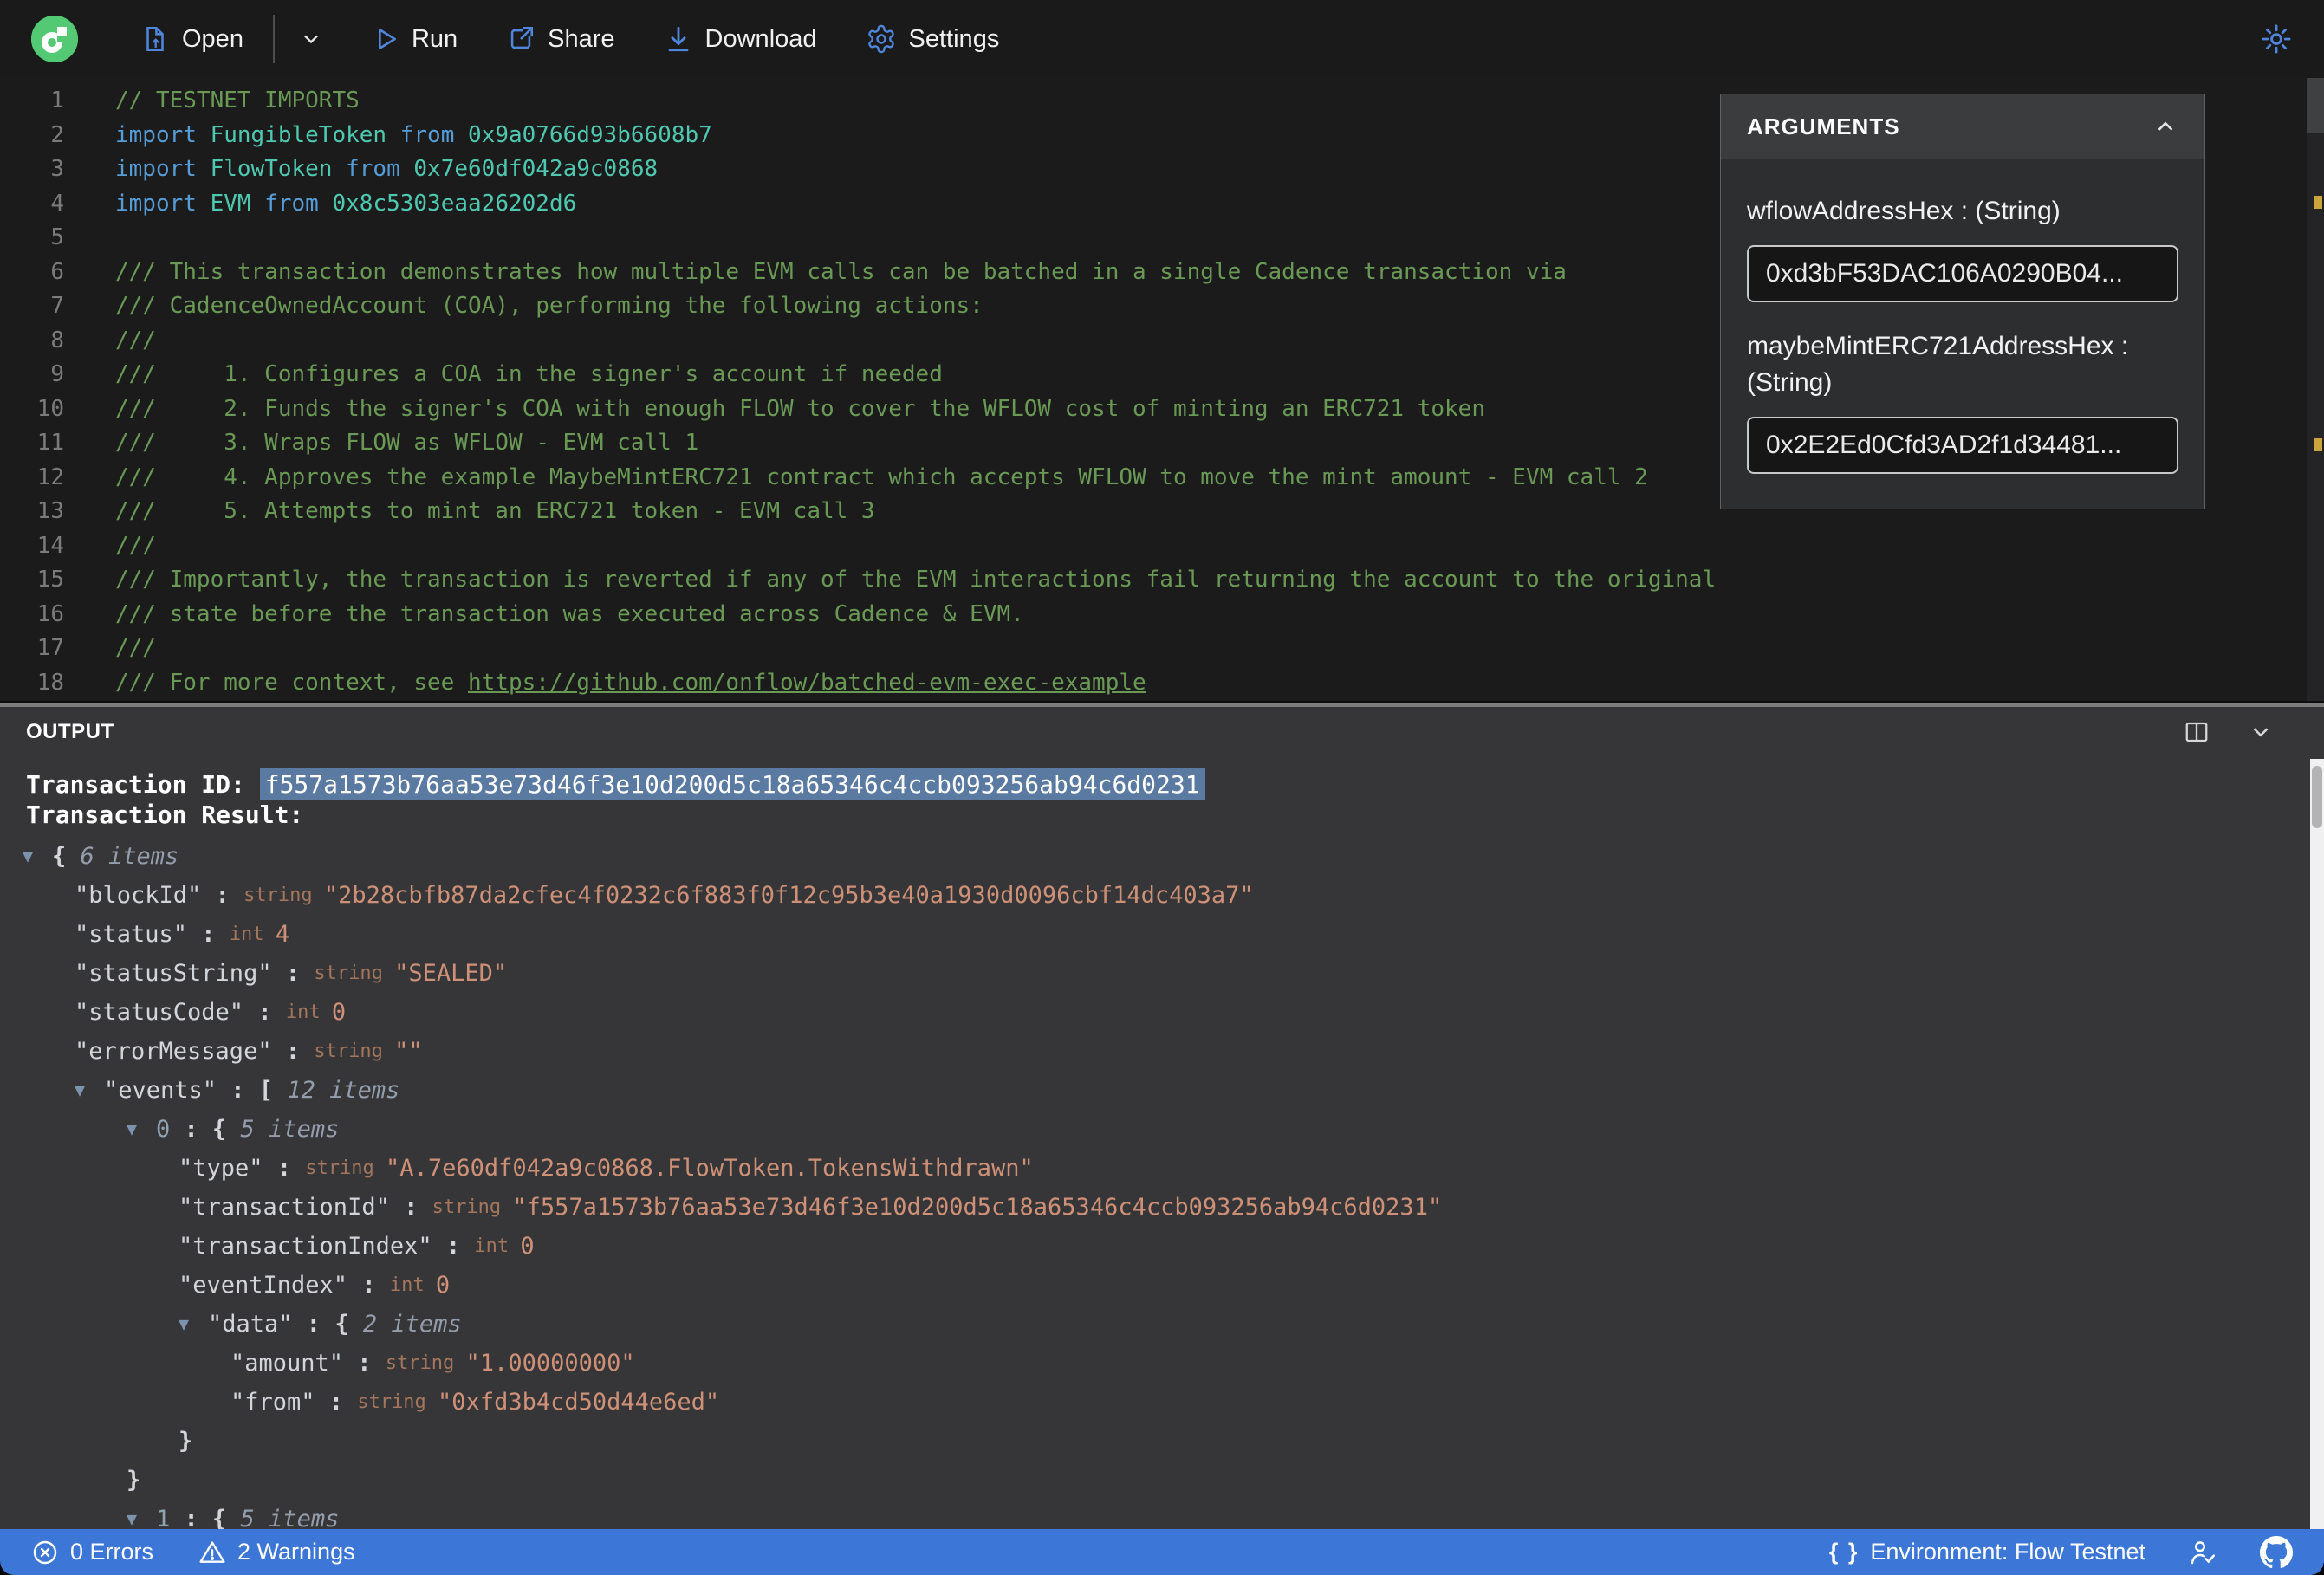 The height and width of the screenshot is (1575, 2324). What do you see at coordinates (129, 856) in the screenshot?
I see `json-items: 6 items` at bounding box center [129, 856].